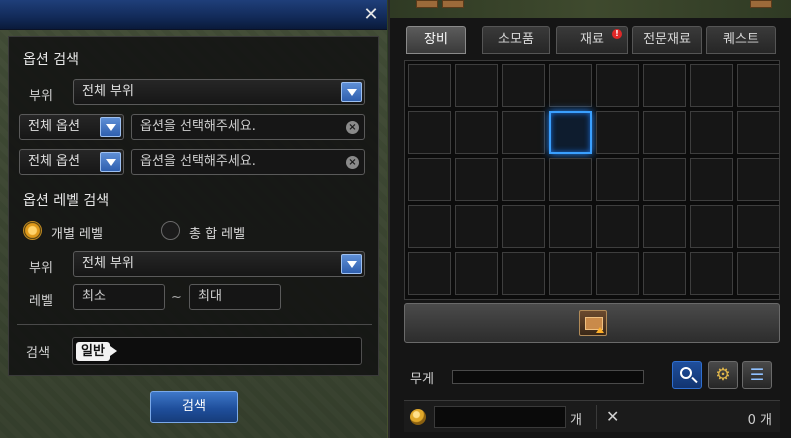  I want to click on tab-materials-label: 재료, so click(592, 39).